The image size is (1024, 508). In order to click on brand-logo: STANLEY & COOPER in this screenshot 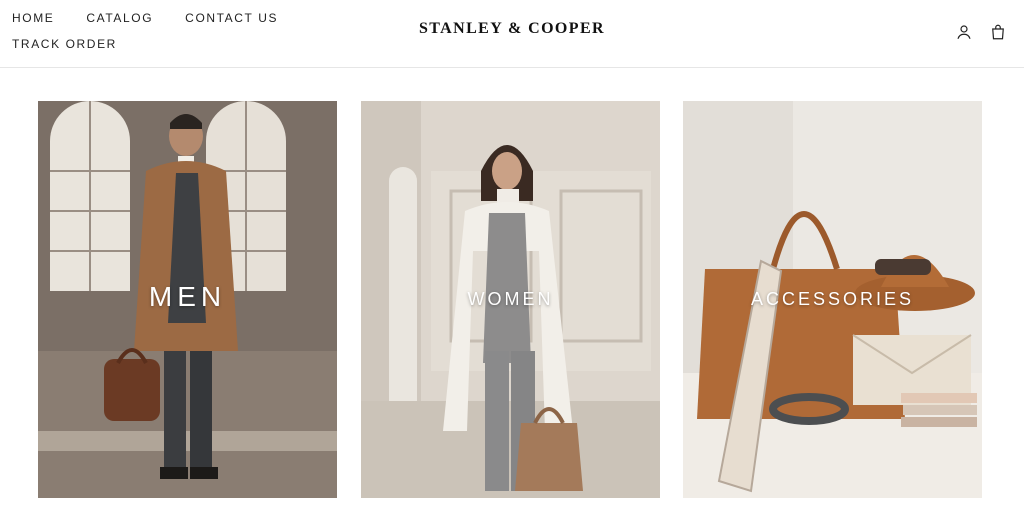, I will do `click(512, 28)`.